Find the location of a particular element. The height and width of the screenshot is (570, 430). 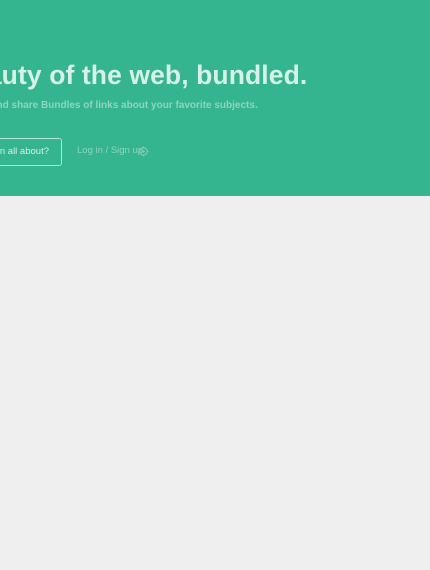

settings-icon is located at coordinates (143, 151).